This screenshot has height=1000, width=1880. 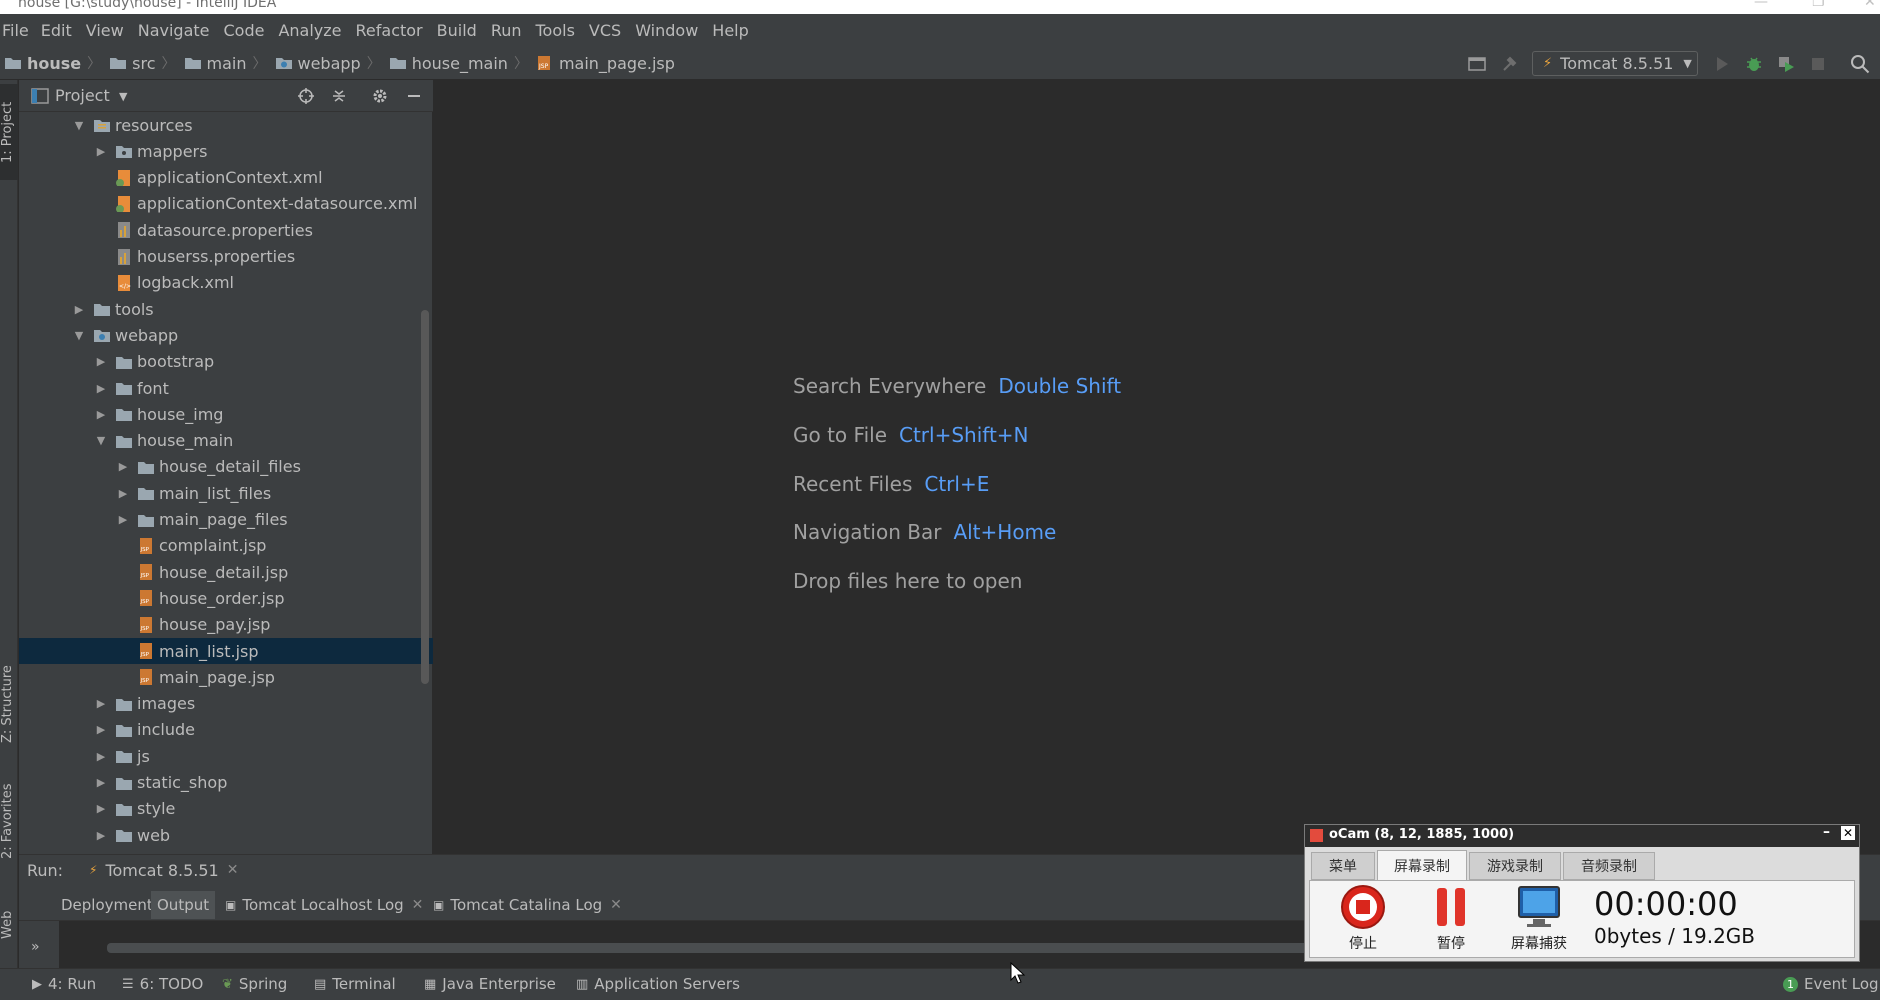 I want to click on tree-item: ▶ tools, so click(x=226, y=309).